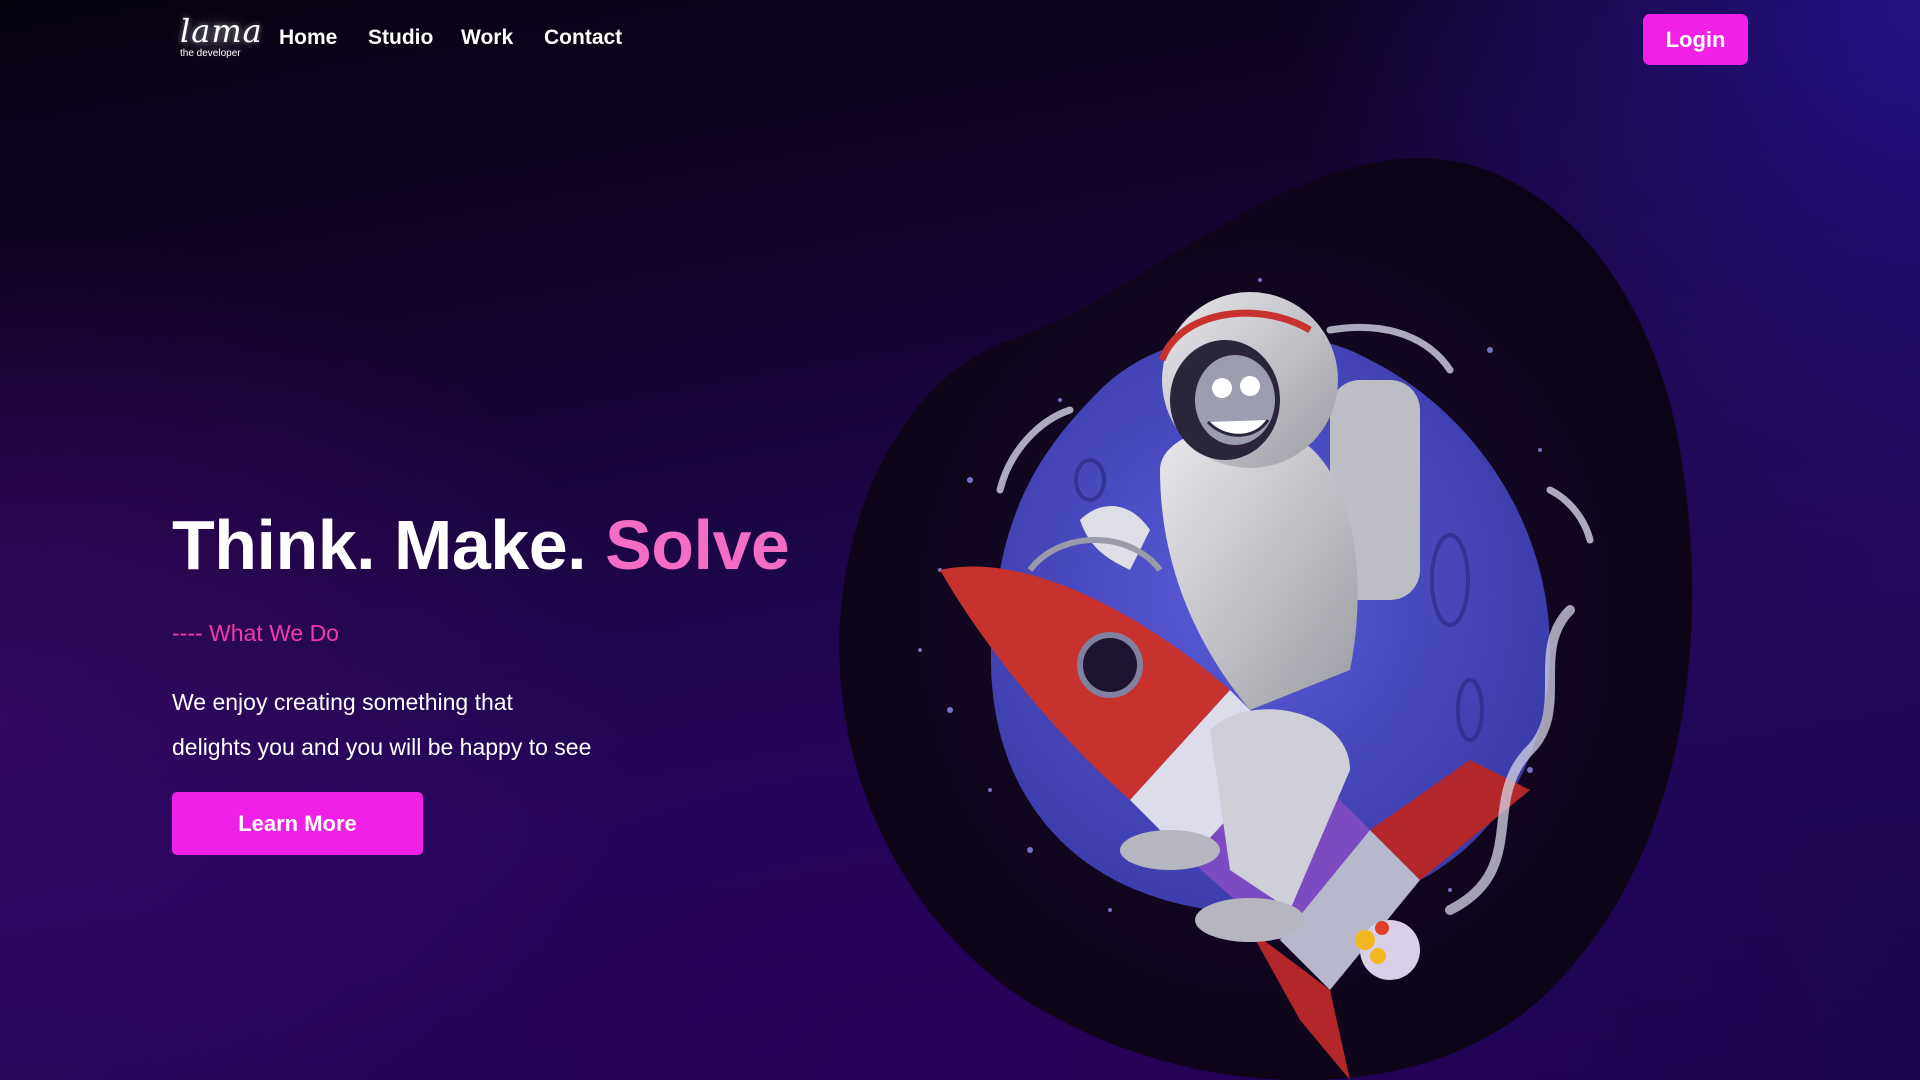  Describe the element at coordinates (308, 38) in the screenshot. I see `nav-link-home: Home` at that location.